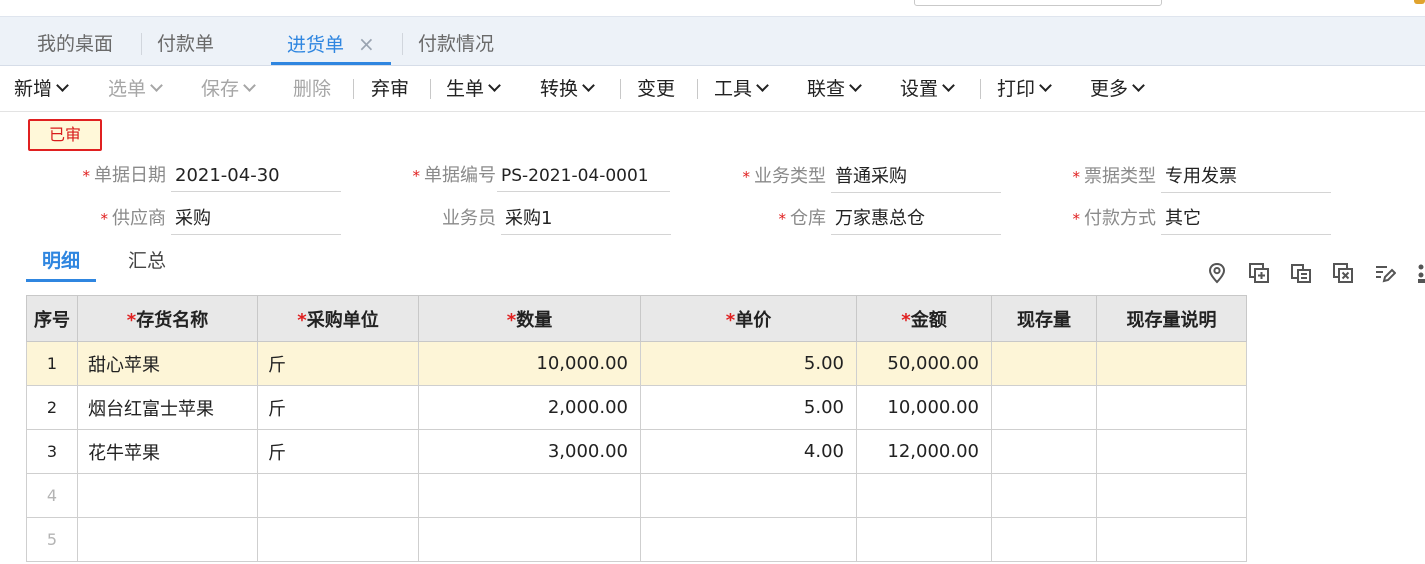 Image resolution: width=1425 pixels, height=564 pixels. Describe the element at coordinates (927, 88) in the screenshot. I see `settings-button: 设置` at that location.